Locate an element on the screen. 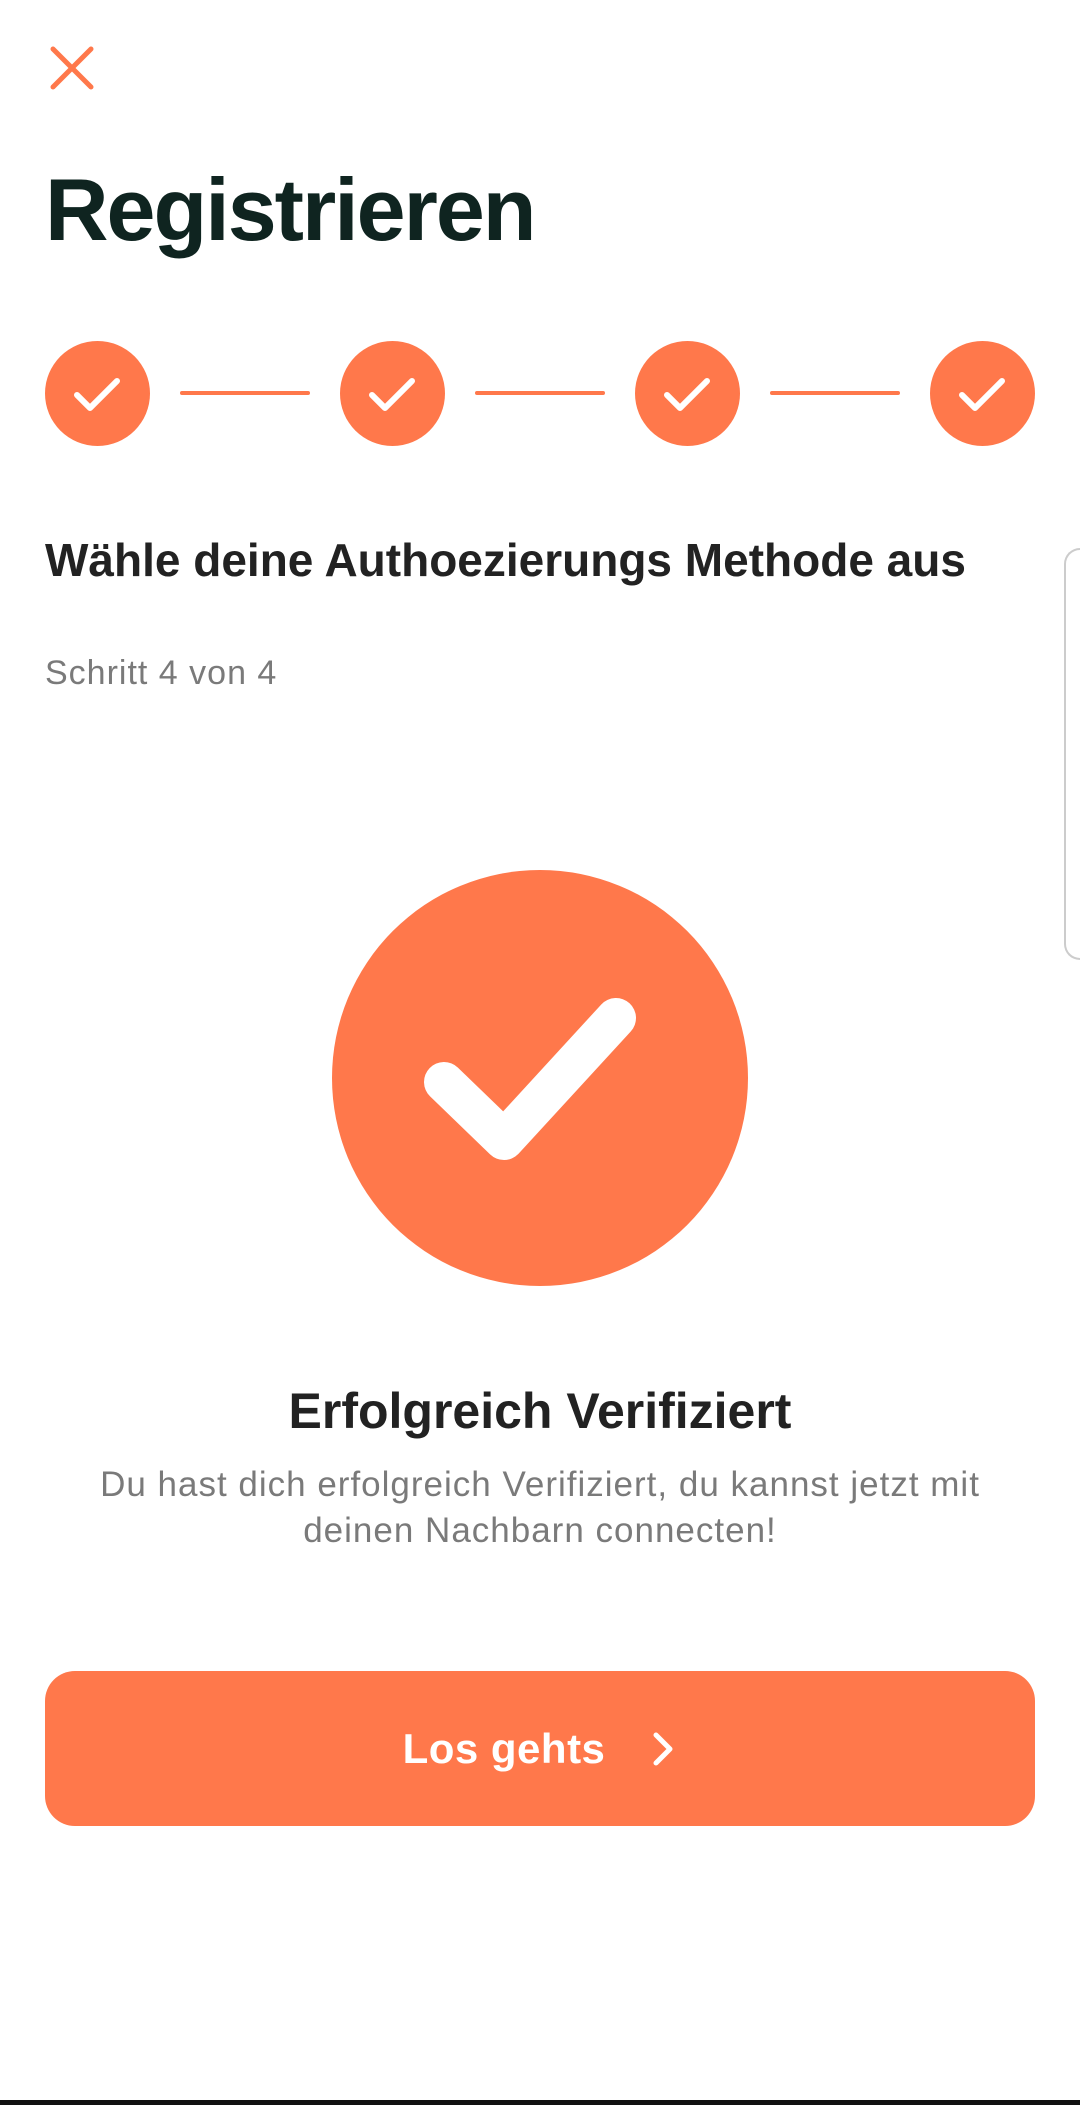 This screenshot has height=2105, width=1080. chevron-right-icon is located at coordinates (663, 1748).